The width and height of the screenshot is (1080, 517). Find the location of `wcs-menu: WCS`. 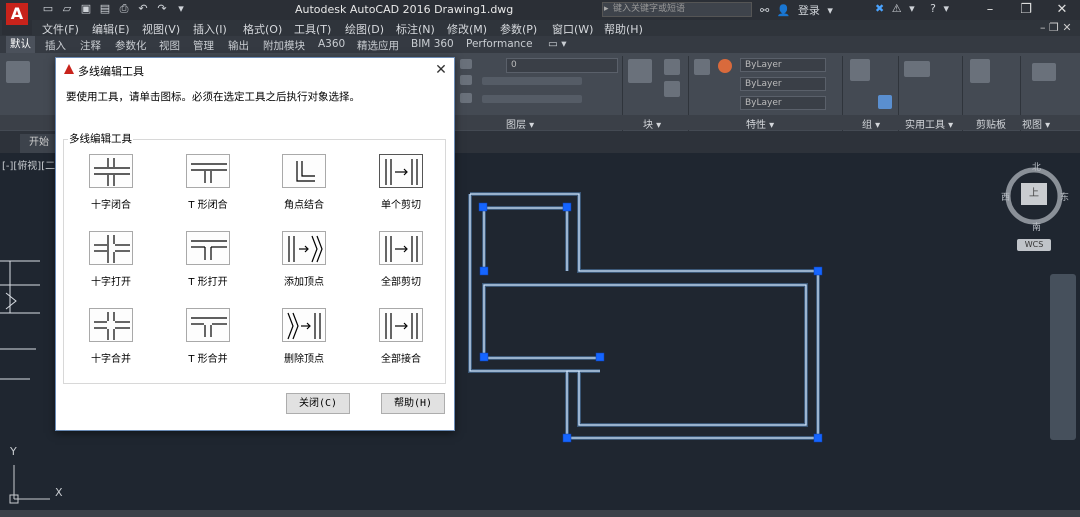

wcs-menu: WCS is located at coordinates (1034, 245).